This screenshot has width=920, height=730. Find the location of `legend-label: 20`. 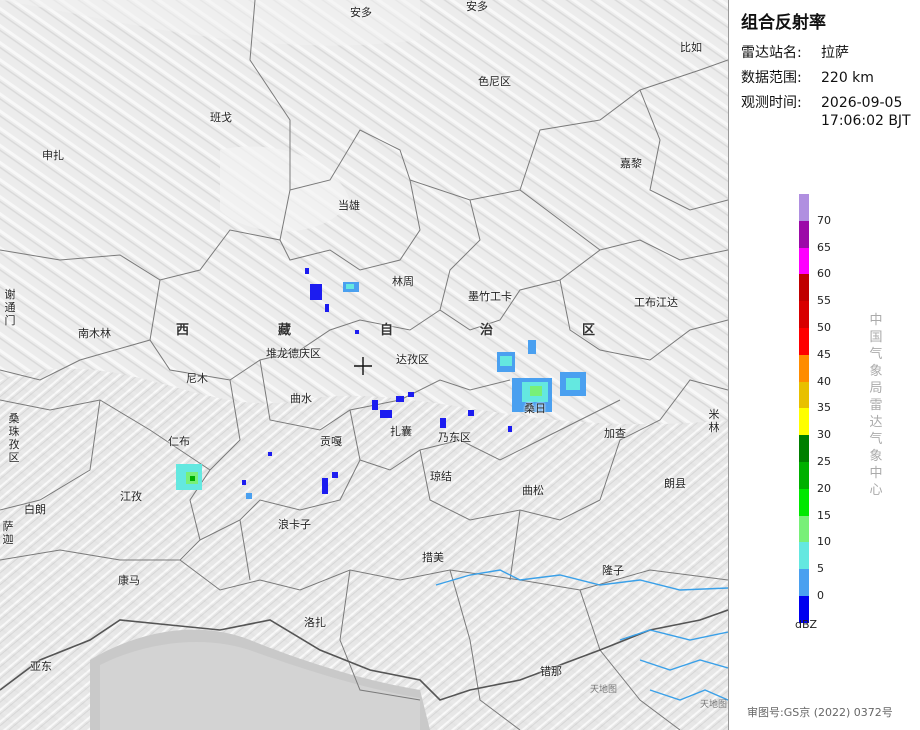

legend-label: 20 is located at coordinates (824, 488).